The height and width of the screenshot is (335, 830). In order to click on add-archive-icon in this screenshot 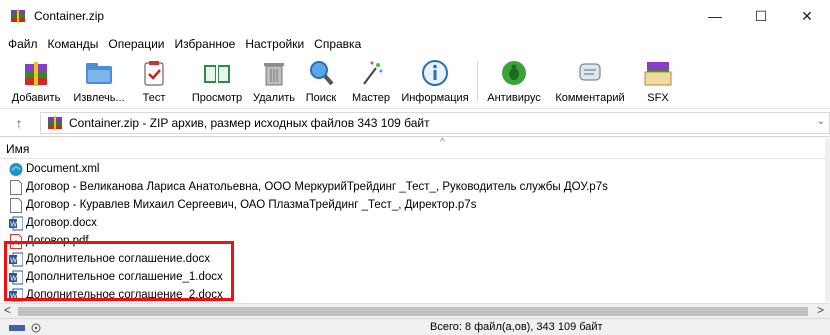, I will do `click(36, 73)`.